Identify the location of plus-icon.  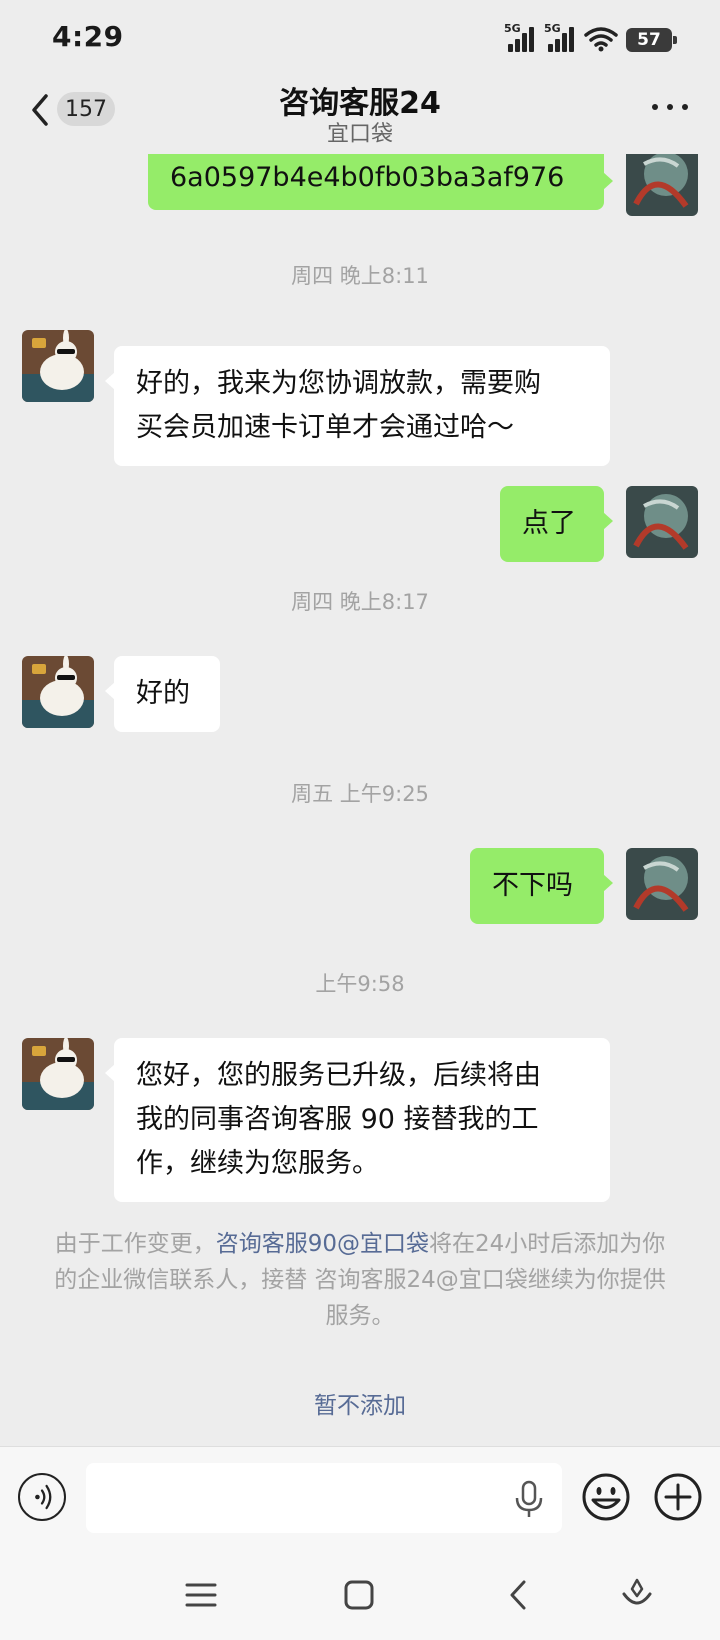
(678, 1497).